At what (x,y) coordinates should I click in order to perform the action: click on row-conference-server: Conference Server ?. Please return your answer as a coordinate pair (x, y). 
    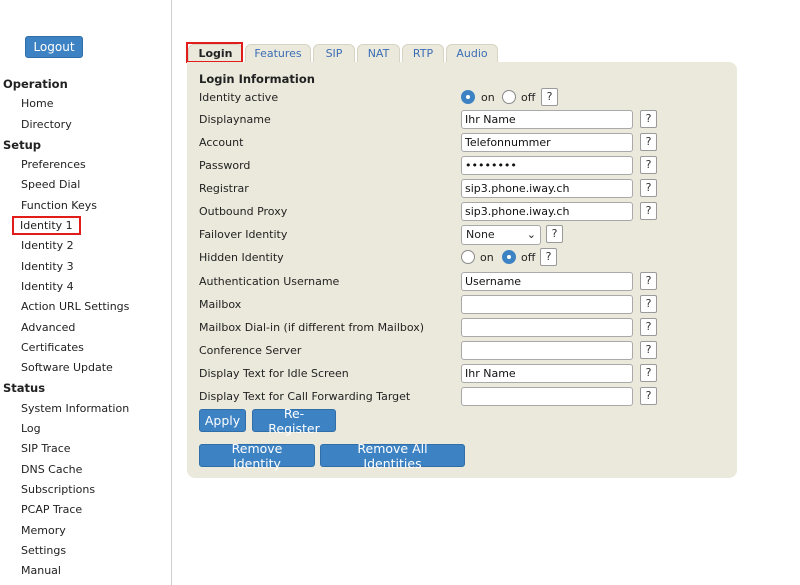
    Looking at the image, I should click on (464, 351).